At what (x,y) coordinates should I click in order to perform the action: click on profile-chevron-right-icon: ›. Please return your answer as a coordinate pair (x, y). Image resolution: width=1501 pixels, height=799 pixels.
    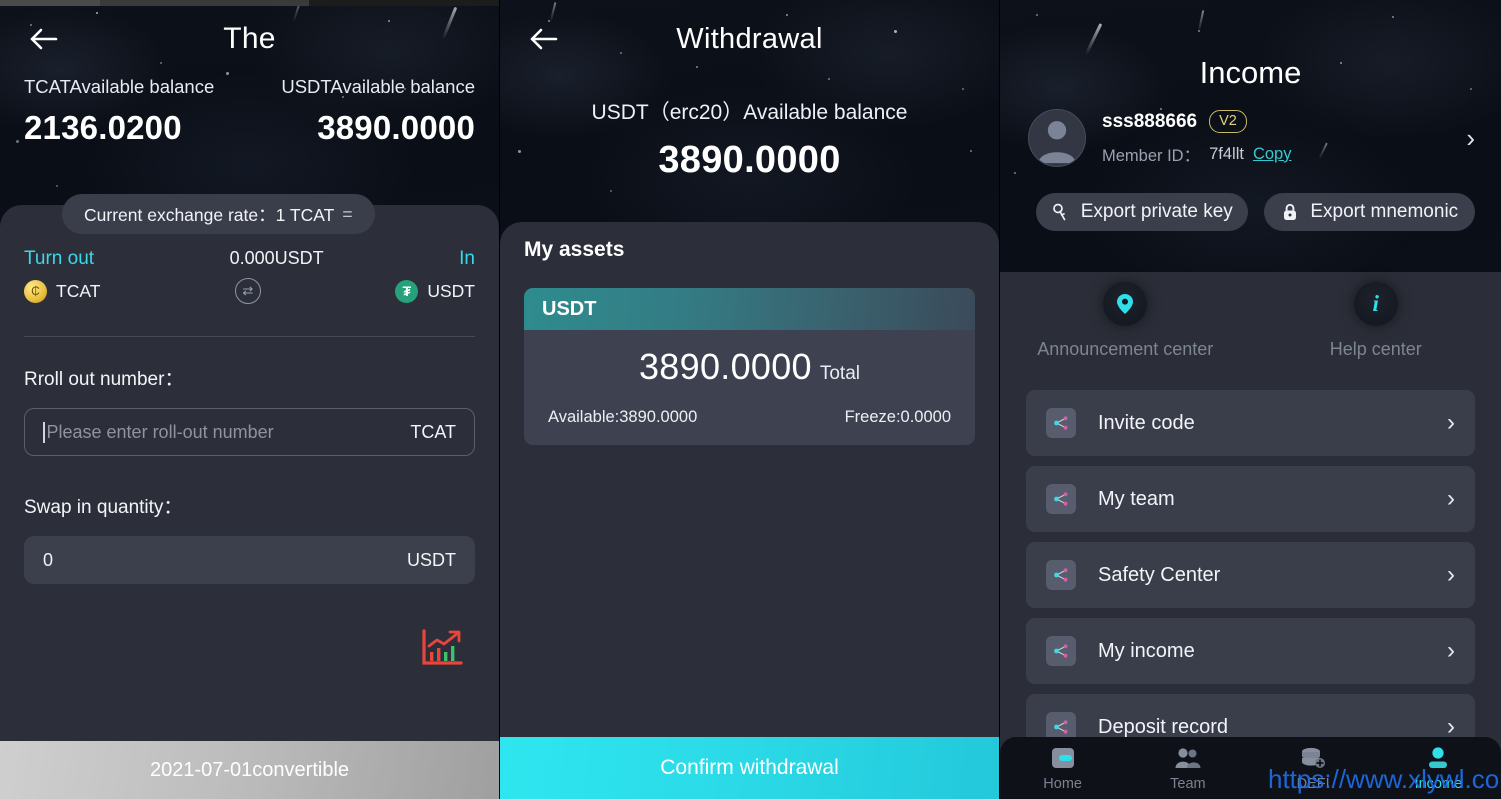
    Looking at the image, I should click on (1470, 138).